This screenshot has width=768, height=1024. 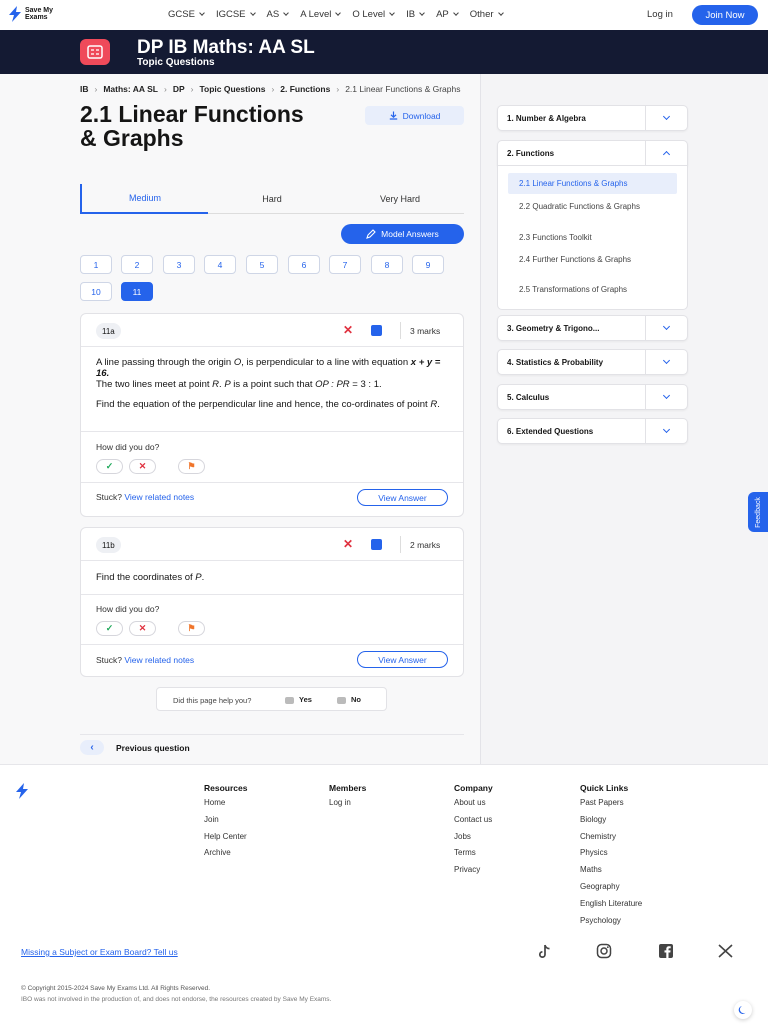 What do you see at coordinates (473, 873) in the screenshot?
I see `footer-link-privacy: Privacy` at bounding box center [473, 873].